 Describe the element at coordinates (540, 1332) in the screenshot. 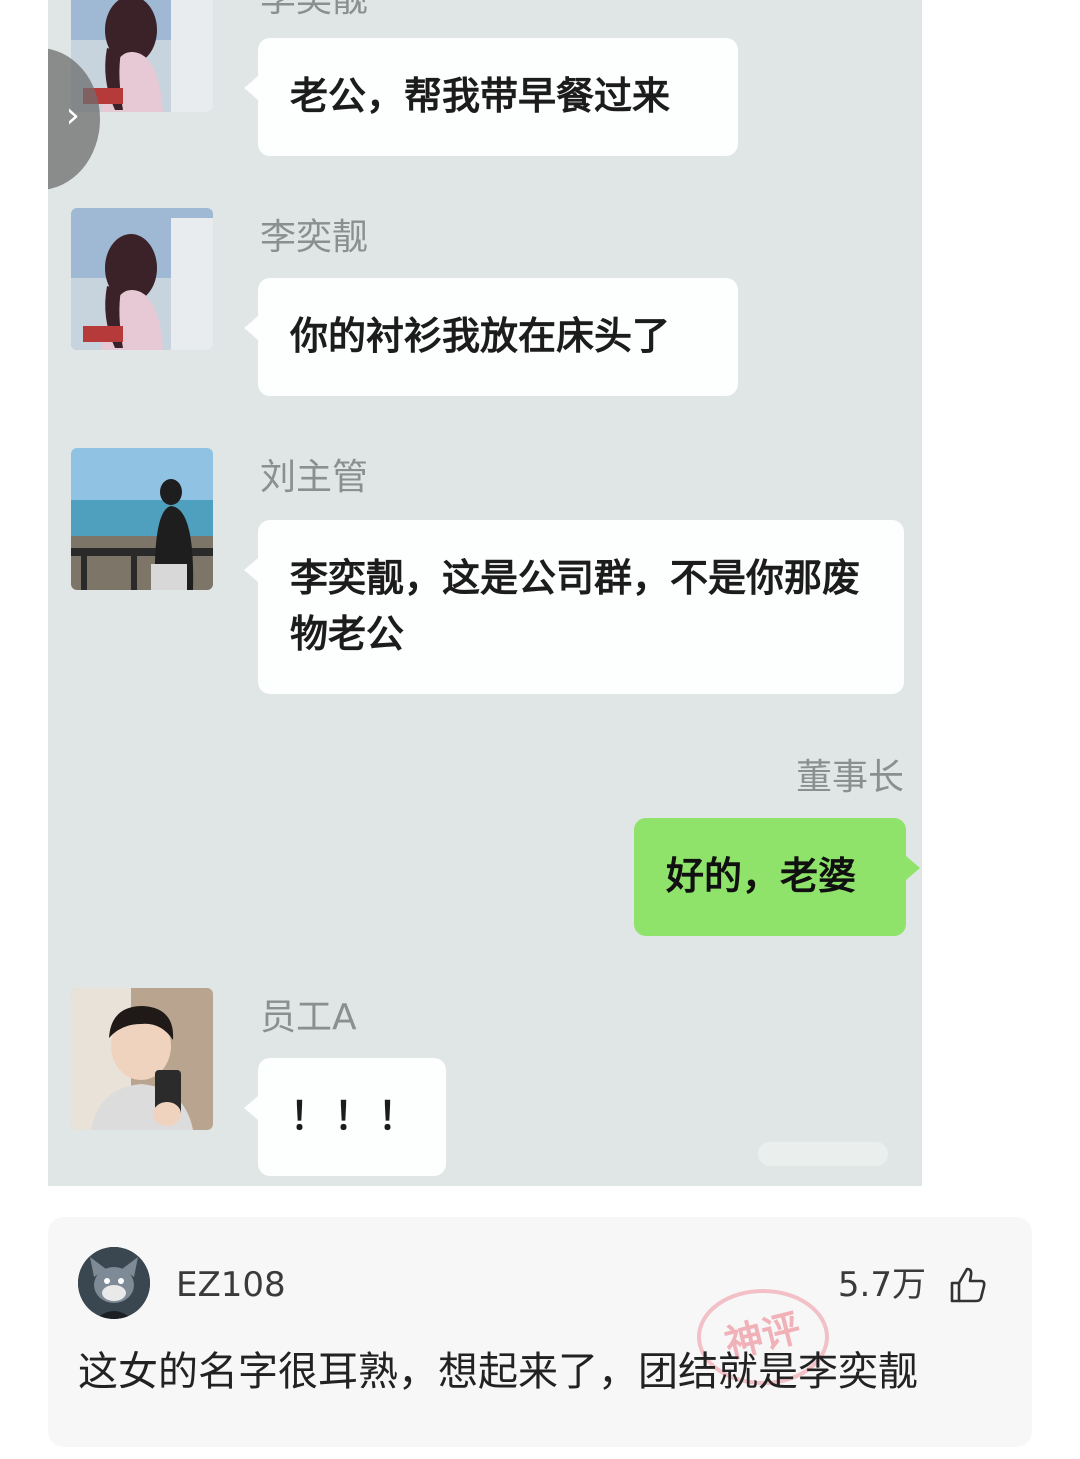

I see `comment-card: EZ108 神评 5.7万 这女的名字很耳熟，想起来了，团结就是李奕靓` at that location.